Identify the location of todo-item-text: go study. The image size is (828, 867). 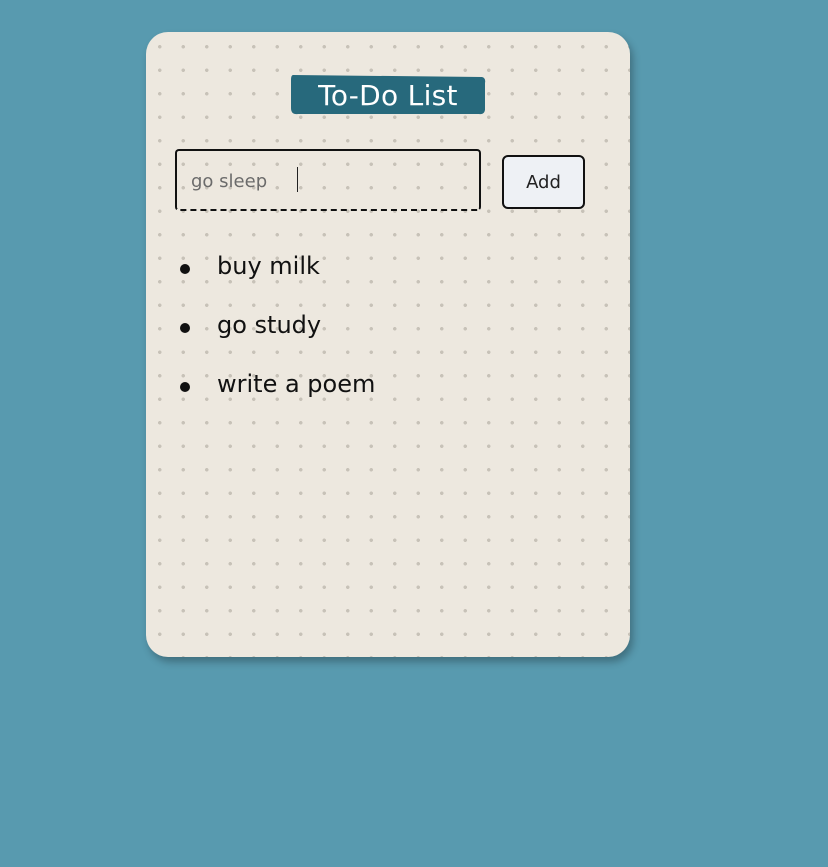
(269, 325).